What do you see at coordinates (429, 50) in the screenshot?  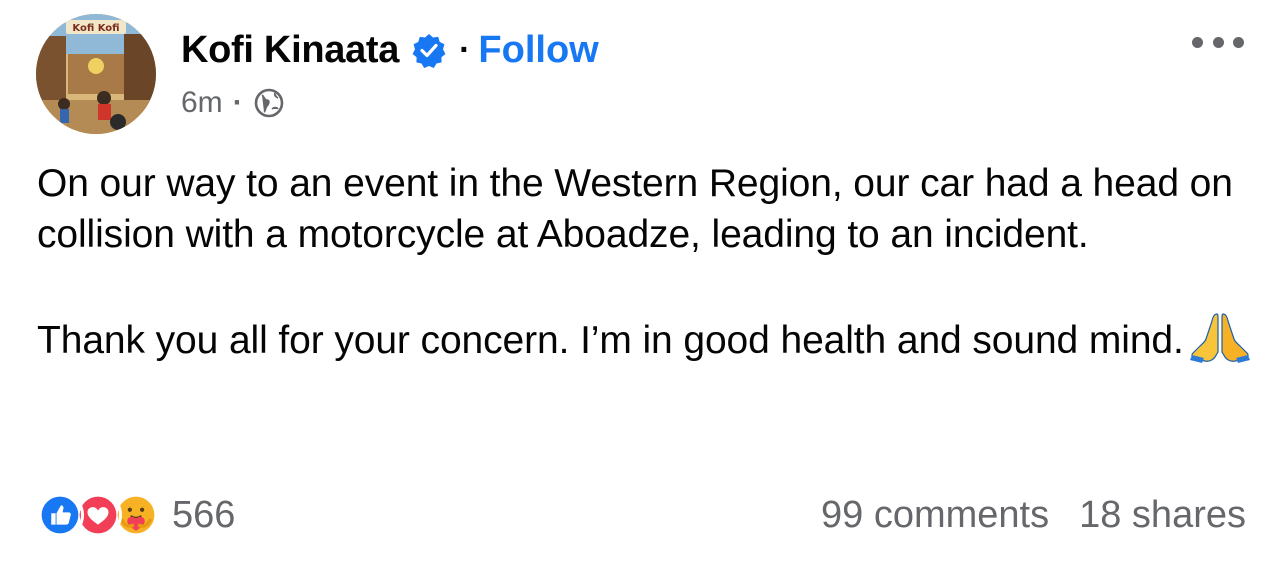 I see `verified-badge-icon` at bounding box center [429, 50].